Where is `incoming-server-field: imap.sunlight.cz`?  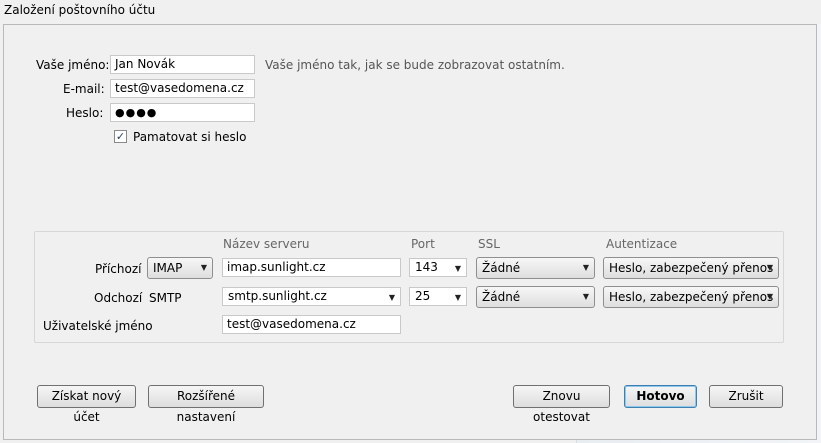
incoming-server-field: imap.sunlight.cz is located at coordinates (311, 267).